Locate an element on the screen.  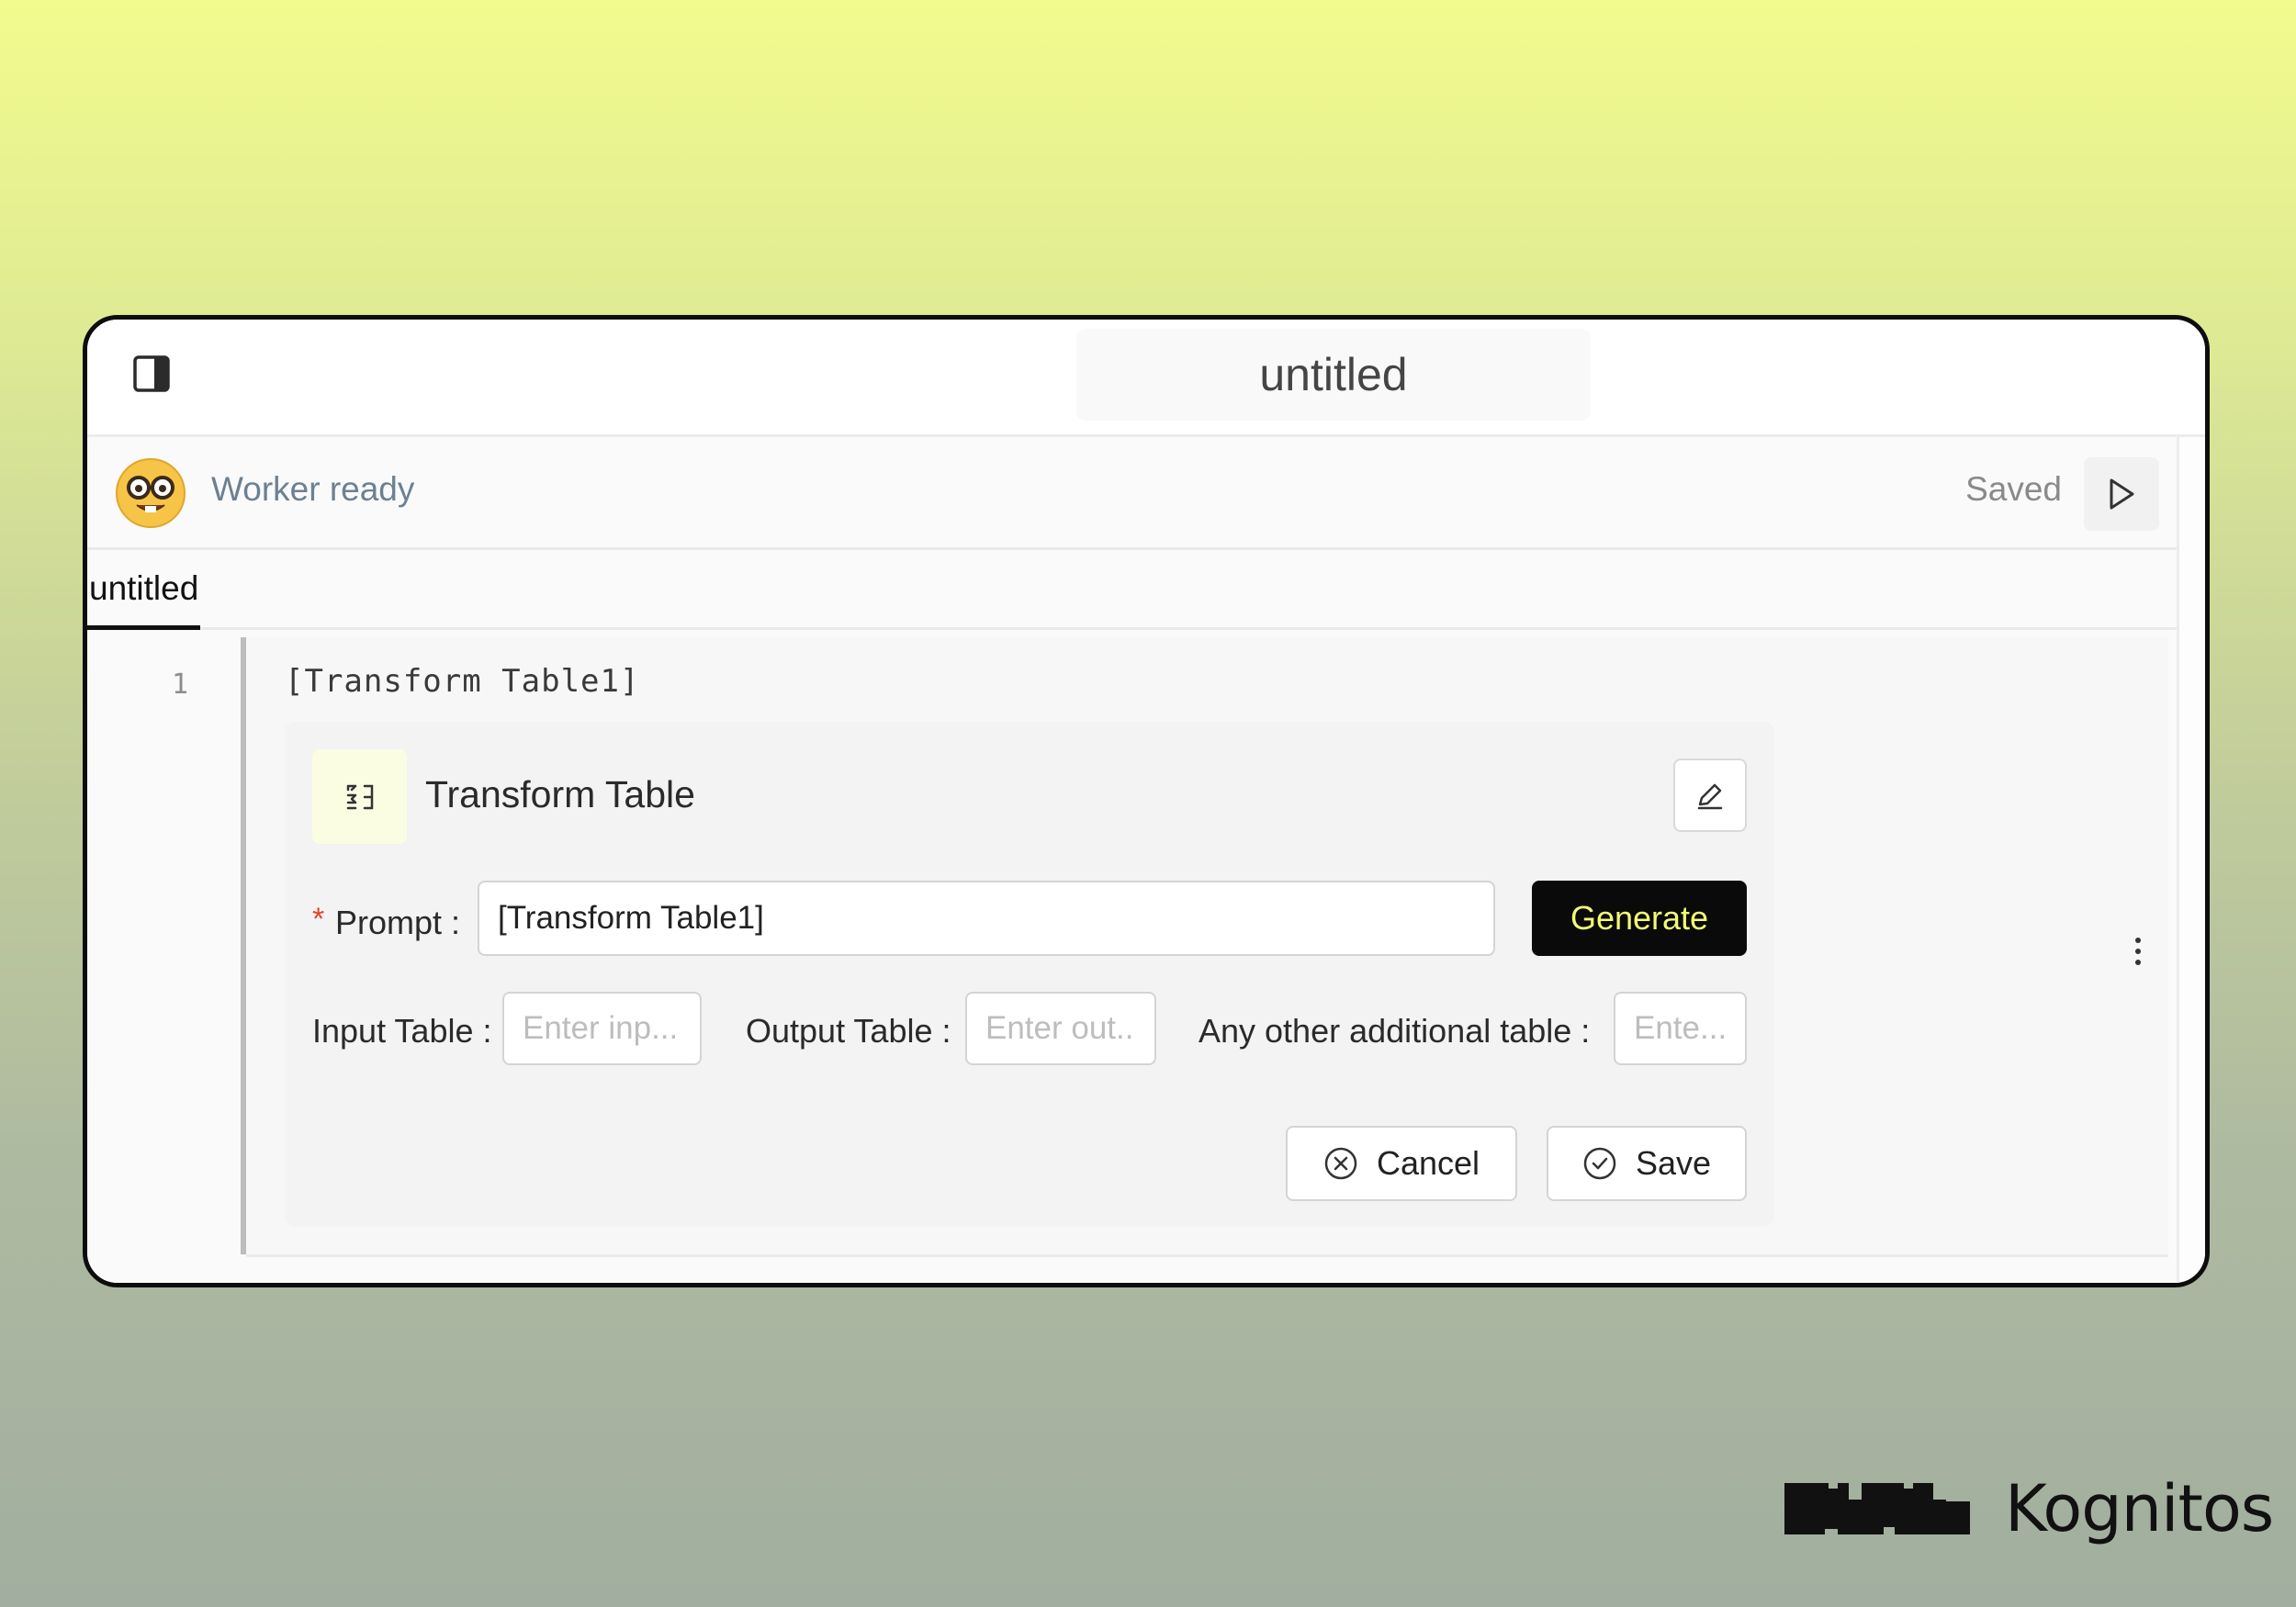
kebab-icon is located at coordinates (2138, 951).